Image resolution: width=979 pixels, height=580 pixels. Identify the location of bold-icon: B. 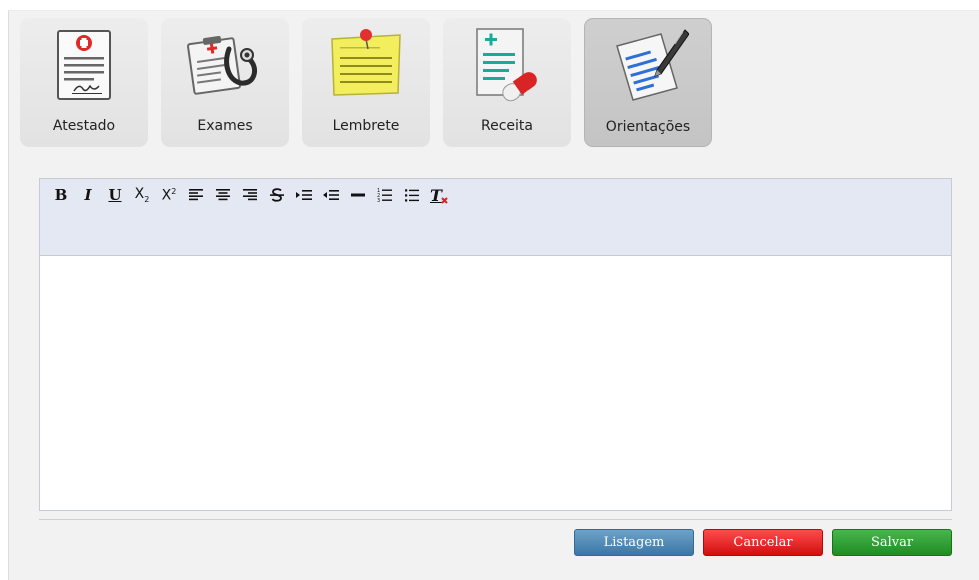
(61, 194).